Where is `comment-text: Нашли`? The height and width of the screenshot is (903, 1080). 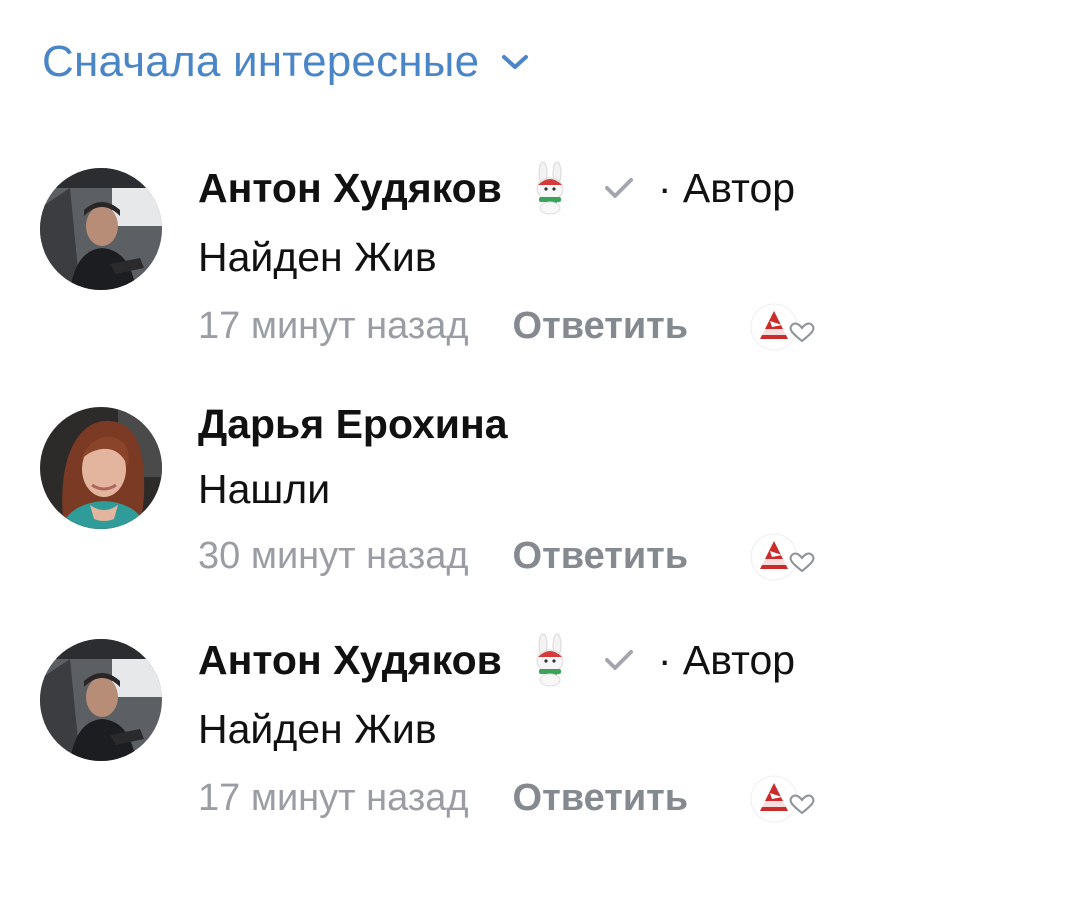
comment-text: Нашли is located at coordinates (264, 489).